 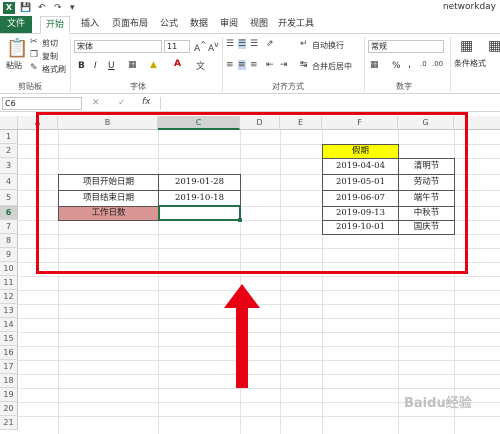 What do you see at coordinates (95, 66) in the screenshot?
I see `italic-button: I` at bounding box center [95, 66].